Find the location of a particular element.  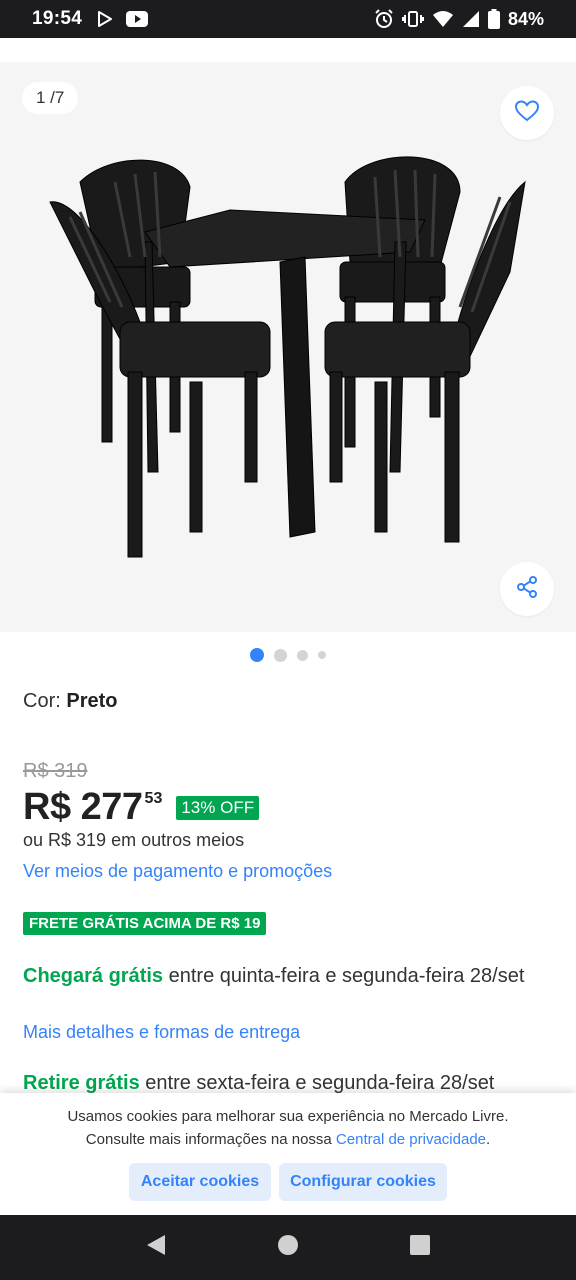

gallery-pagination is located at coordinates (288, 655).